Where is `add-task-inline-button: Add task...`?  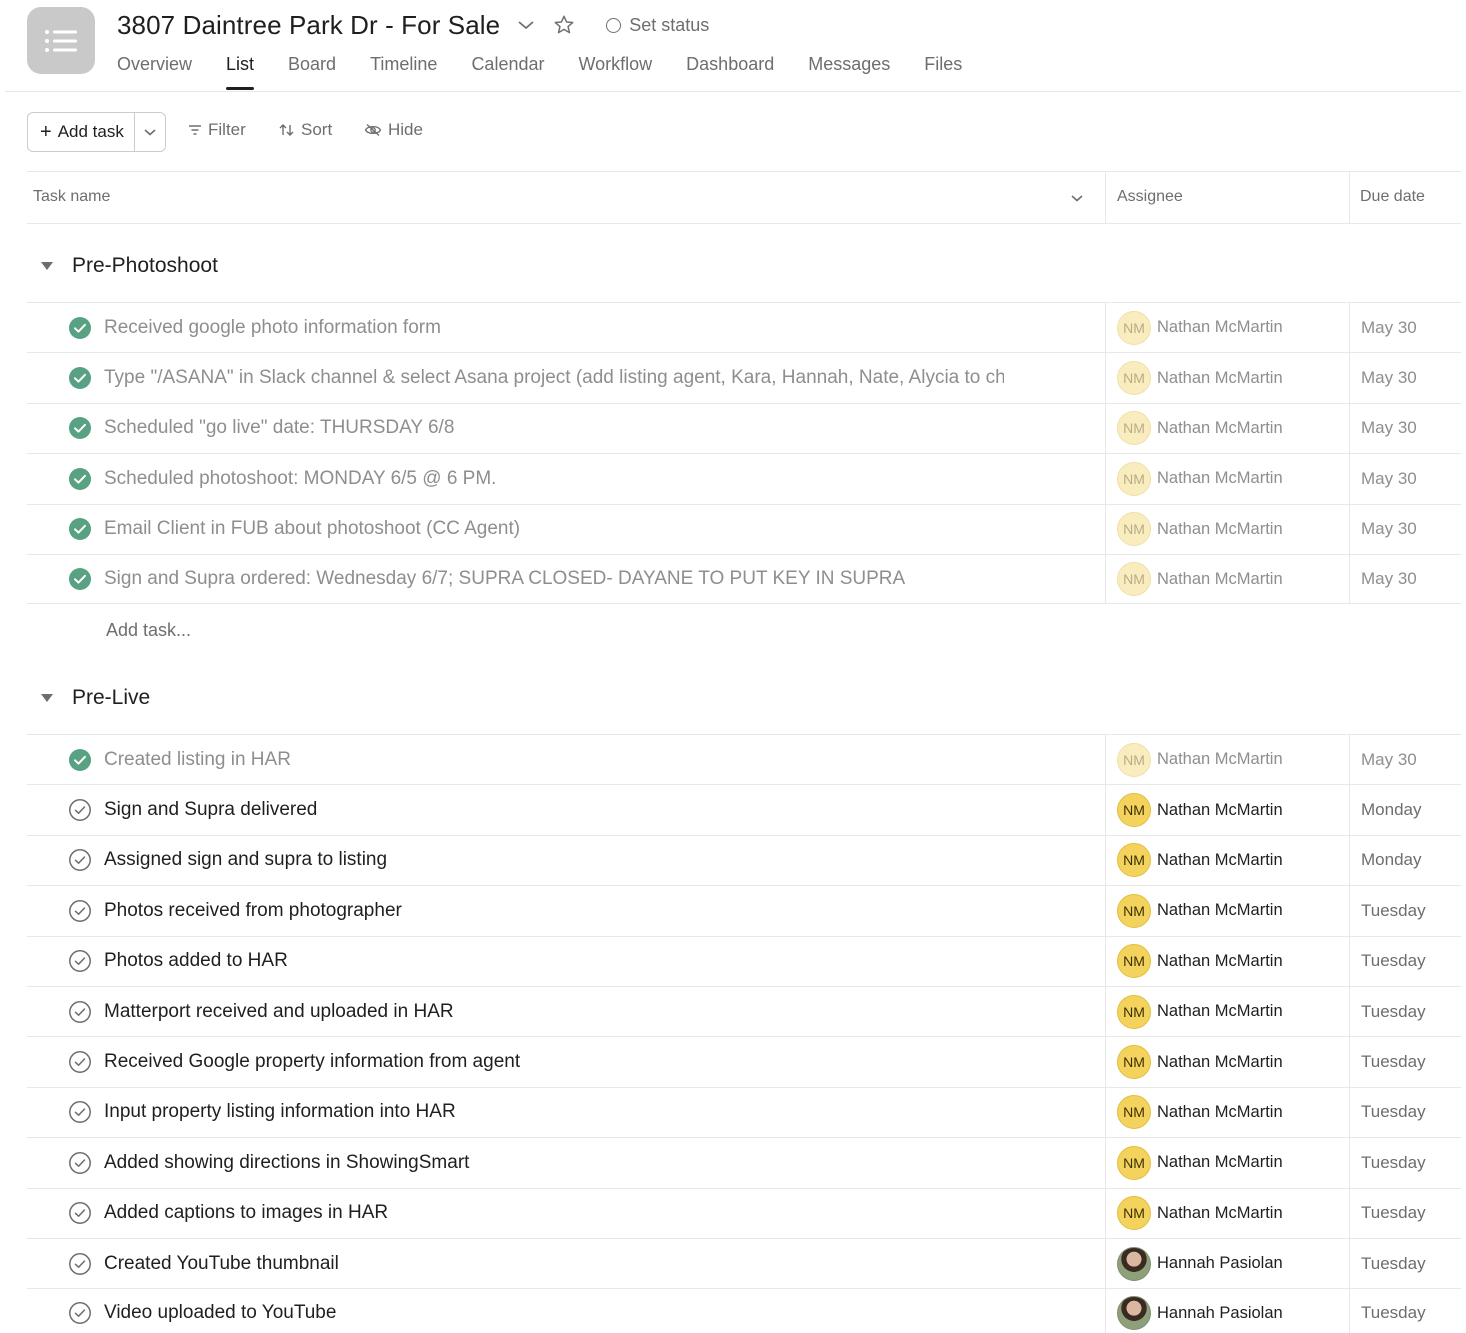 add-task-inline-button: Add task... is located at coordinates (148, 630).